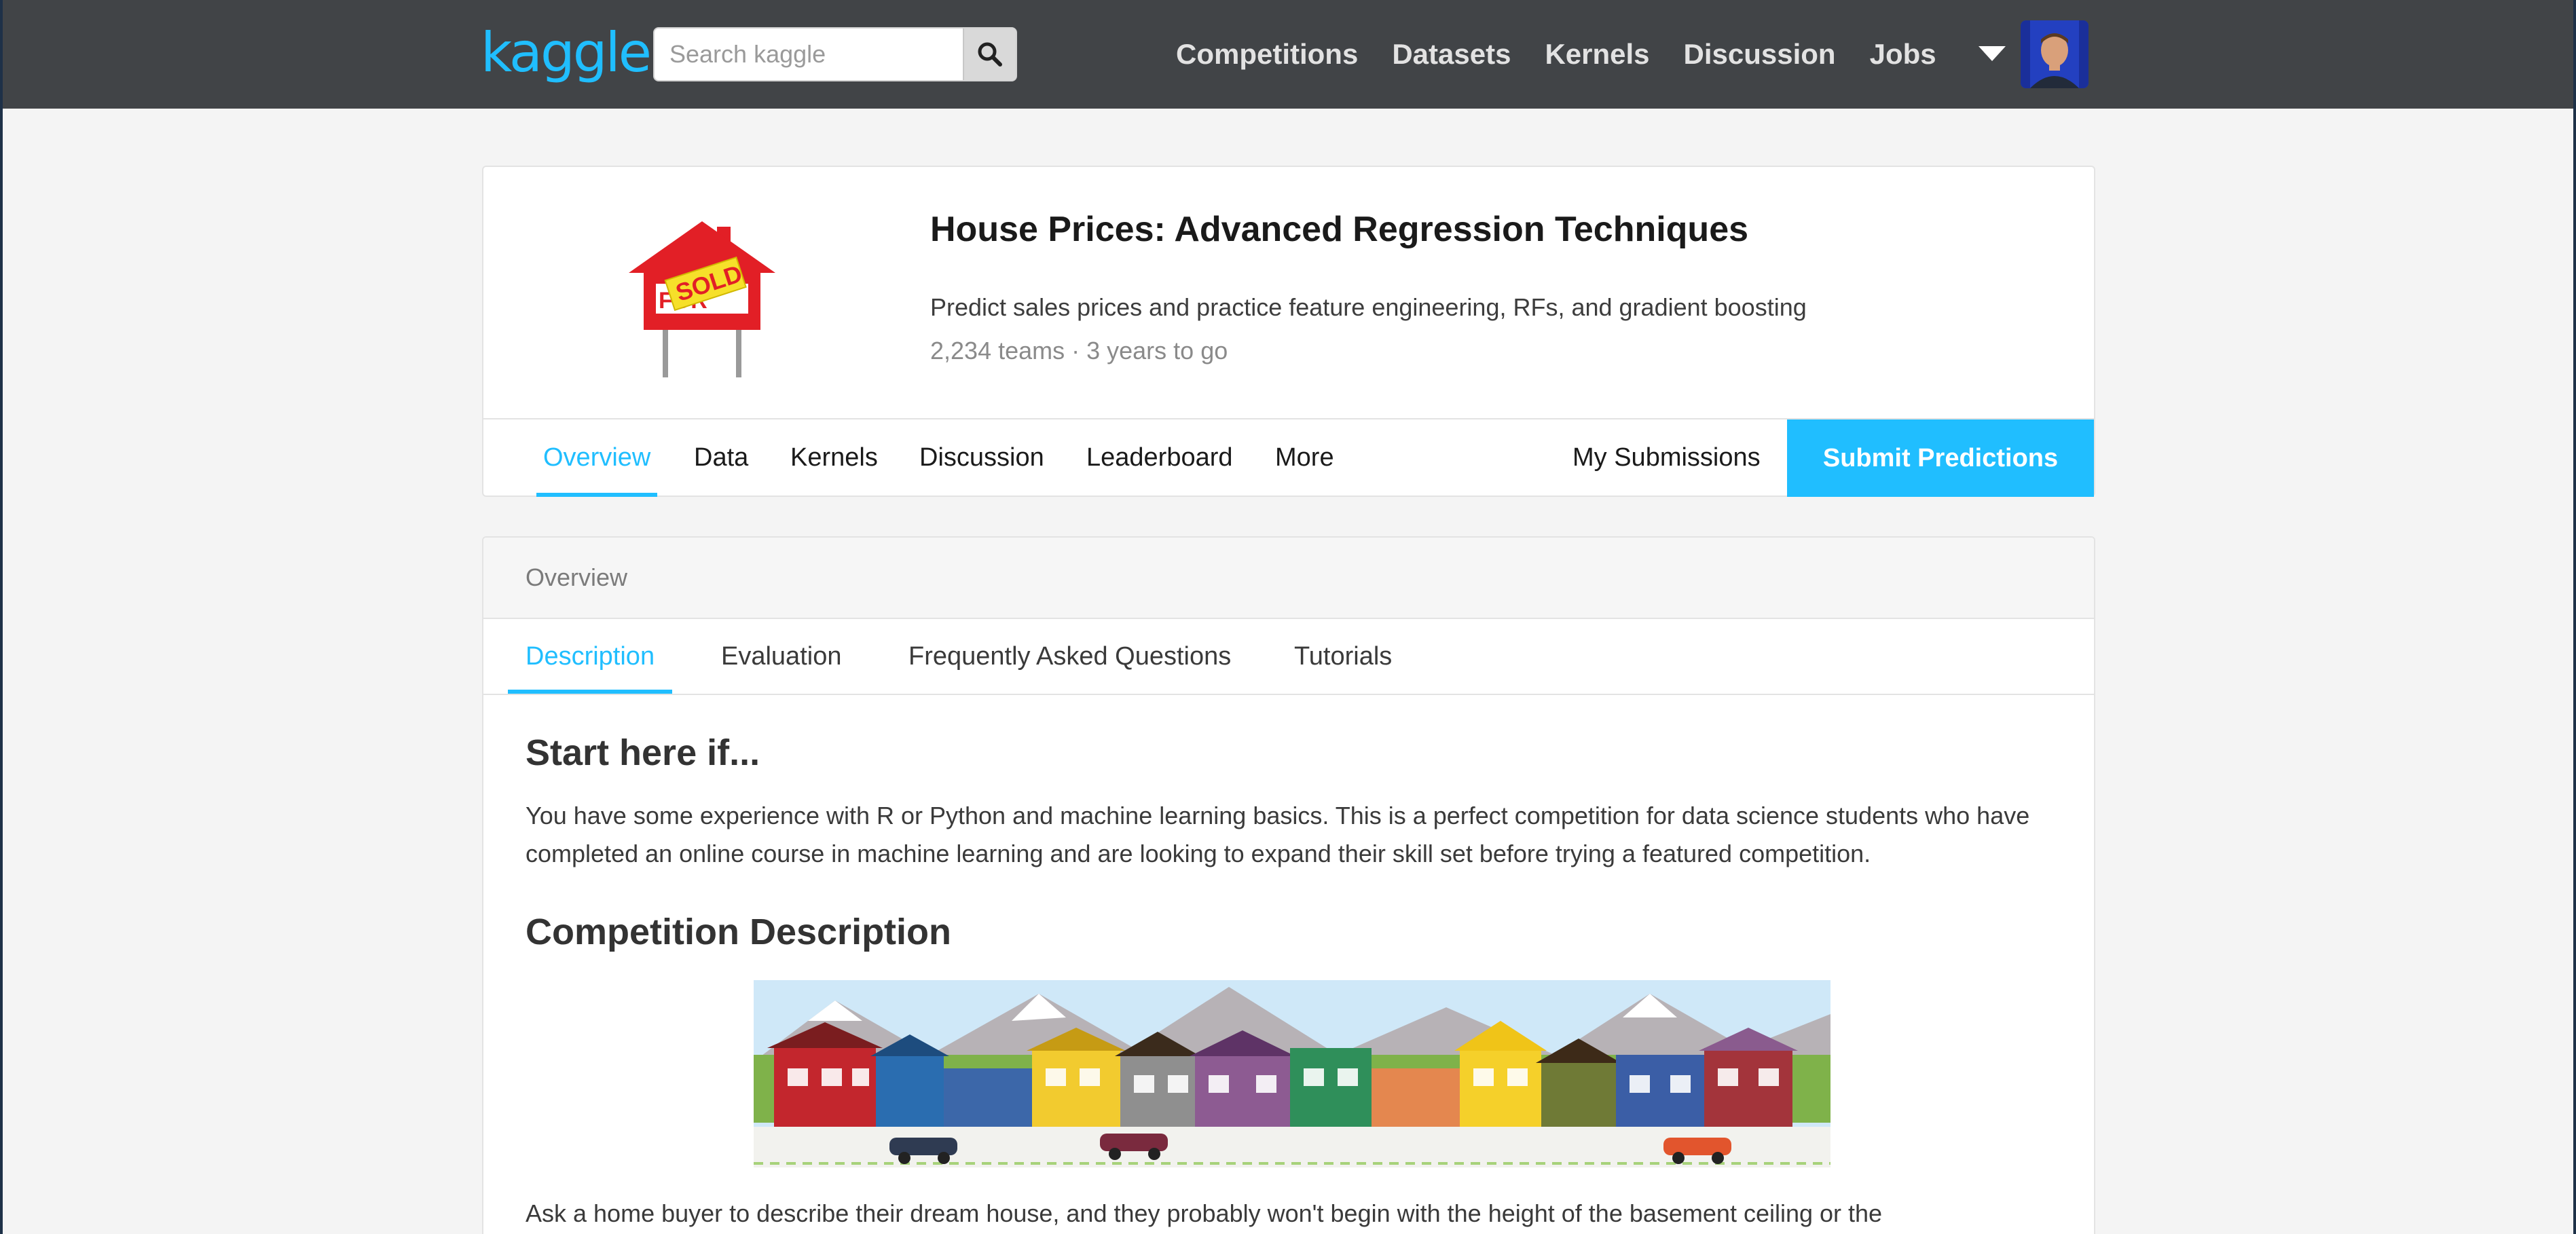 The width and height of the screenshot is (2576, 1234). I want to click on search-box, so click(835, 54).